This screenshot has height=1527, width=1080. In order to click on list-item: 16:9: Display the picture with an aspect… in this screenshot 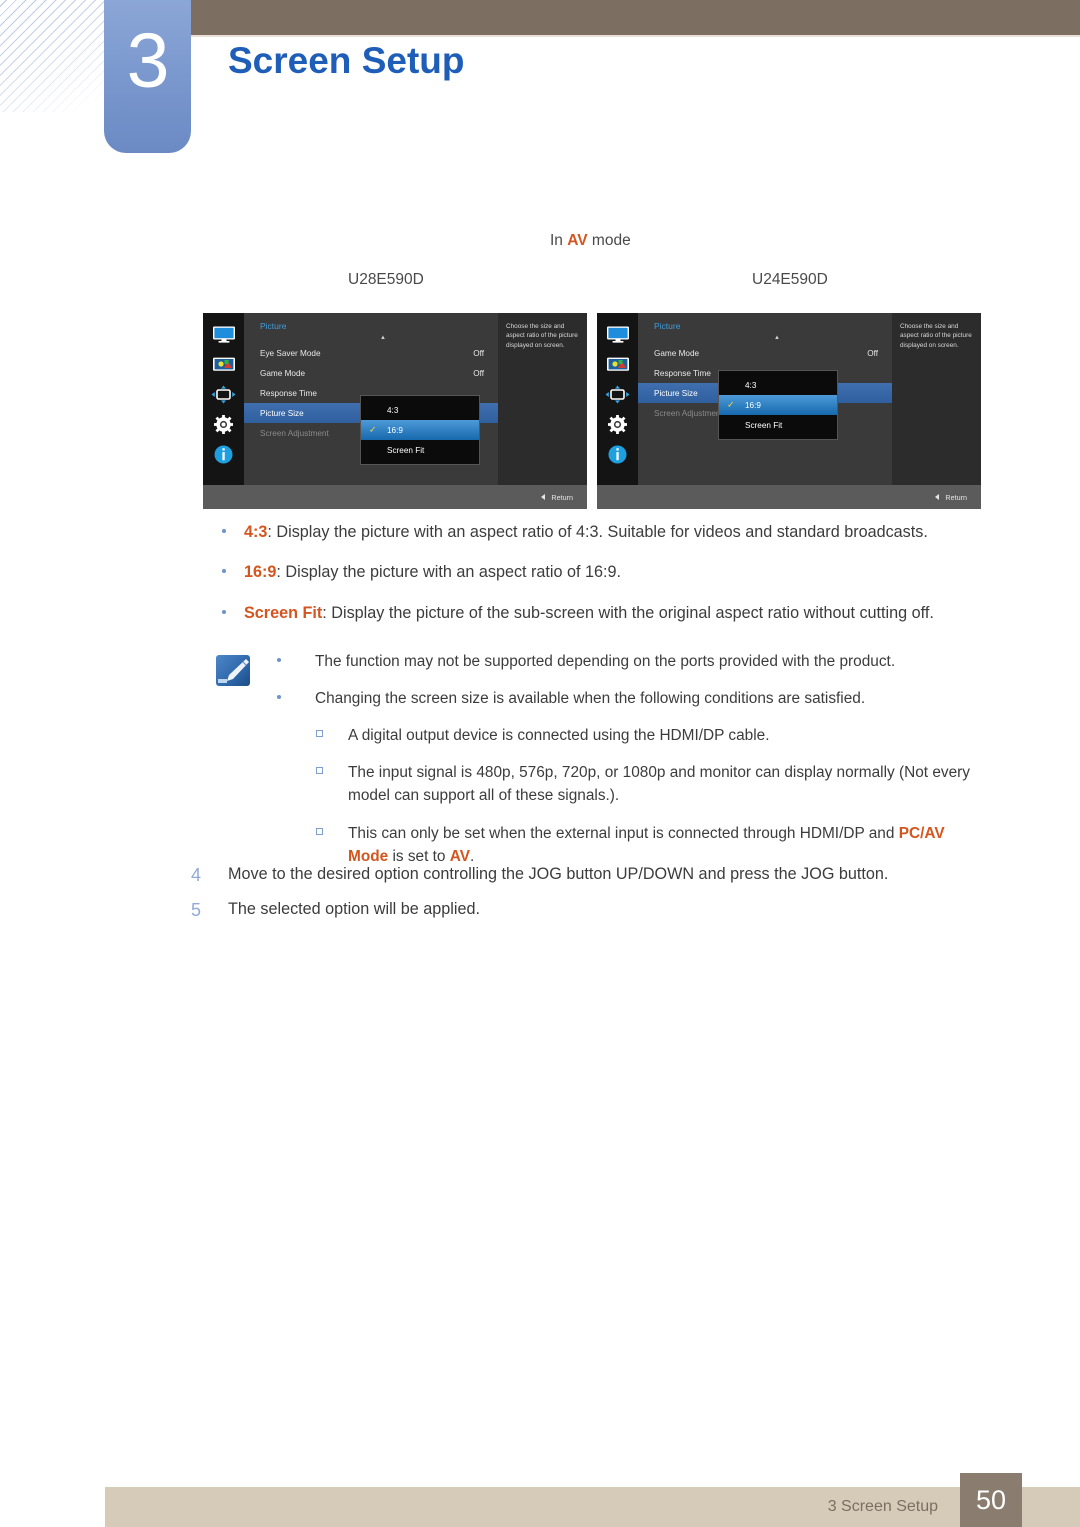, I will do `click(540, 572)`.